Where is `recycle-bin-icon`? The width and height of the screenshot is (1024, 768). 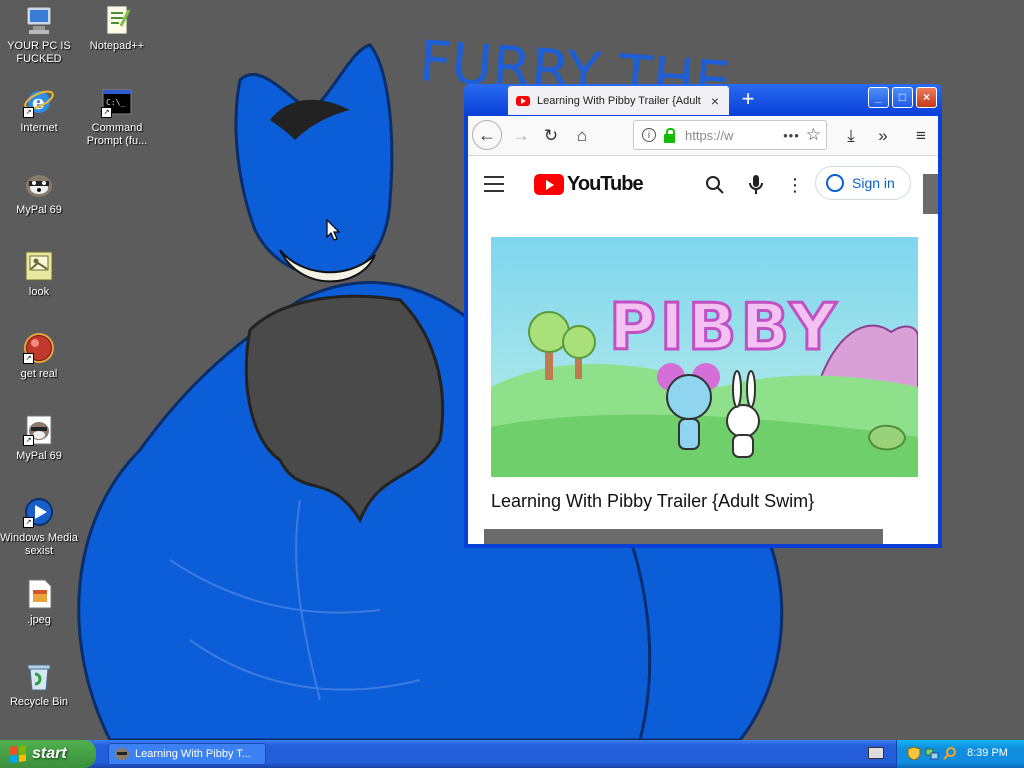 recycle-bin-icon is located at coordinates (39, 676).